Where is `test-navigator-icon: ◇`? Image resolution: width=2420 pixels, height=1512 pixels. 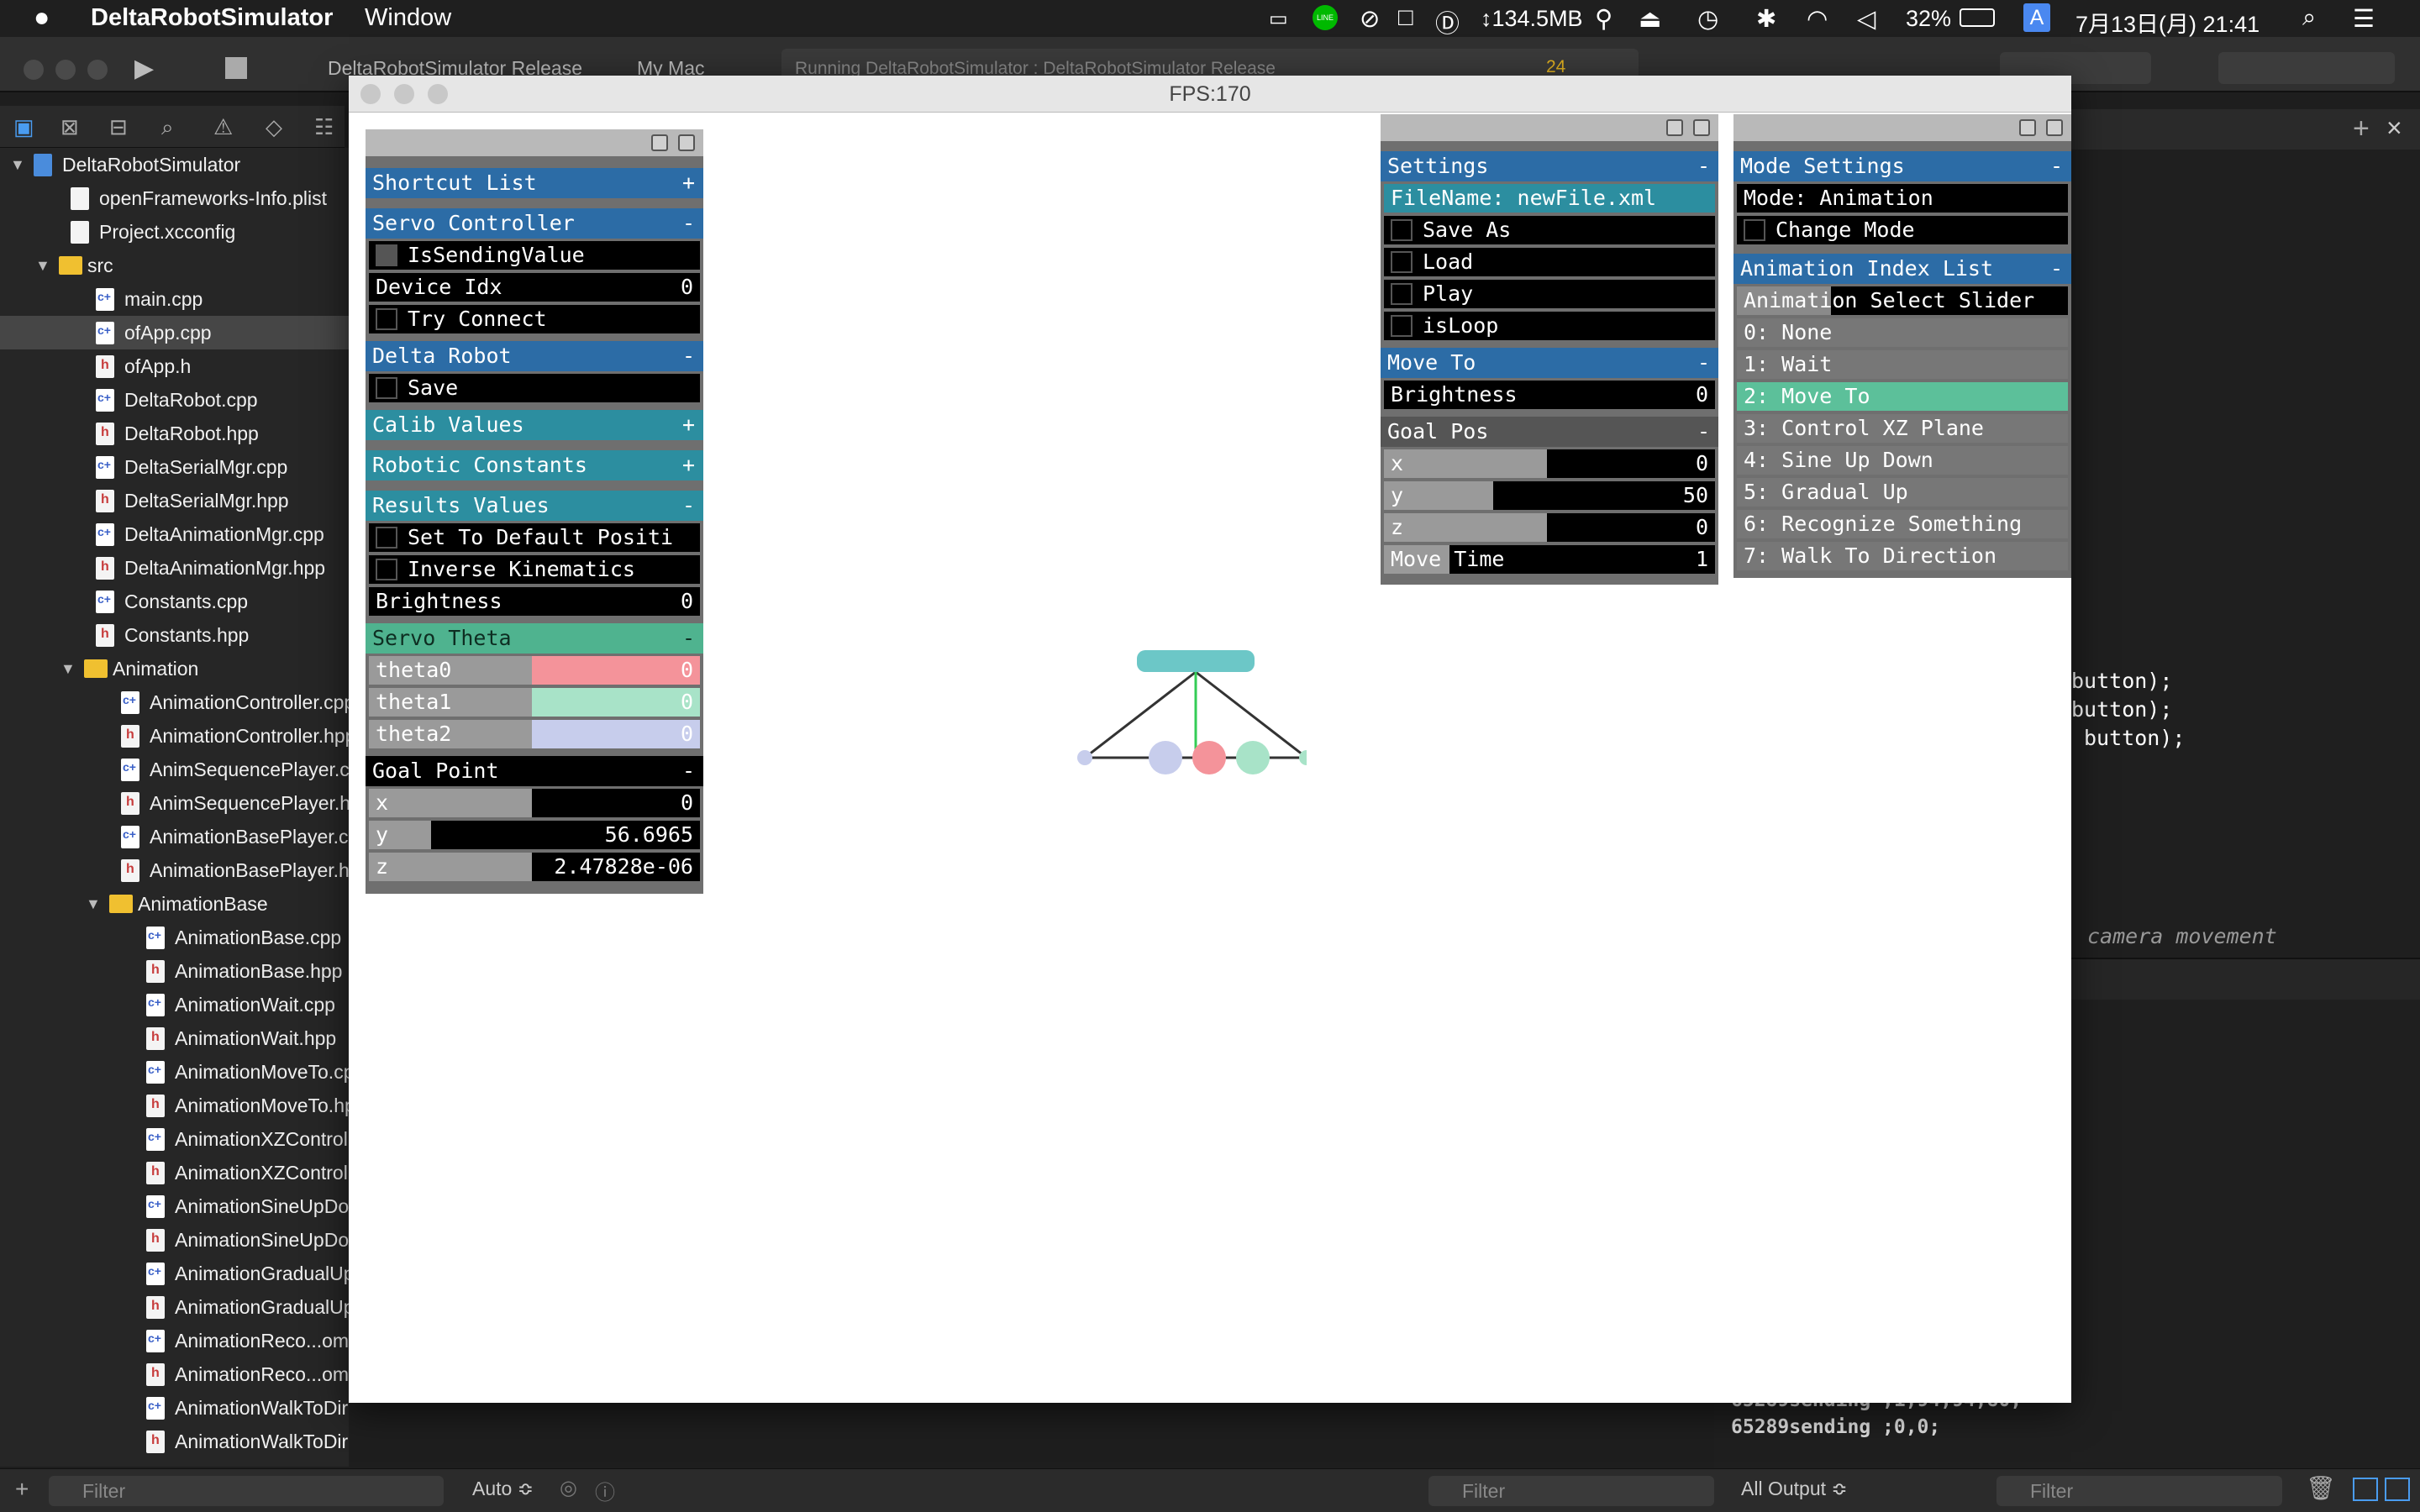 test-navigator-icon: ◇ is located at coordinates (274, 127).